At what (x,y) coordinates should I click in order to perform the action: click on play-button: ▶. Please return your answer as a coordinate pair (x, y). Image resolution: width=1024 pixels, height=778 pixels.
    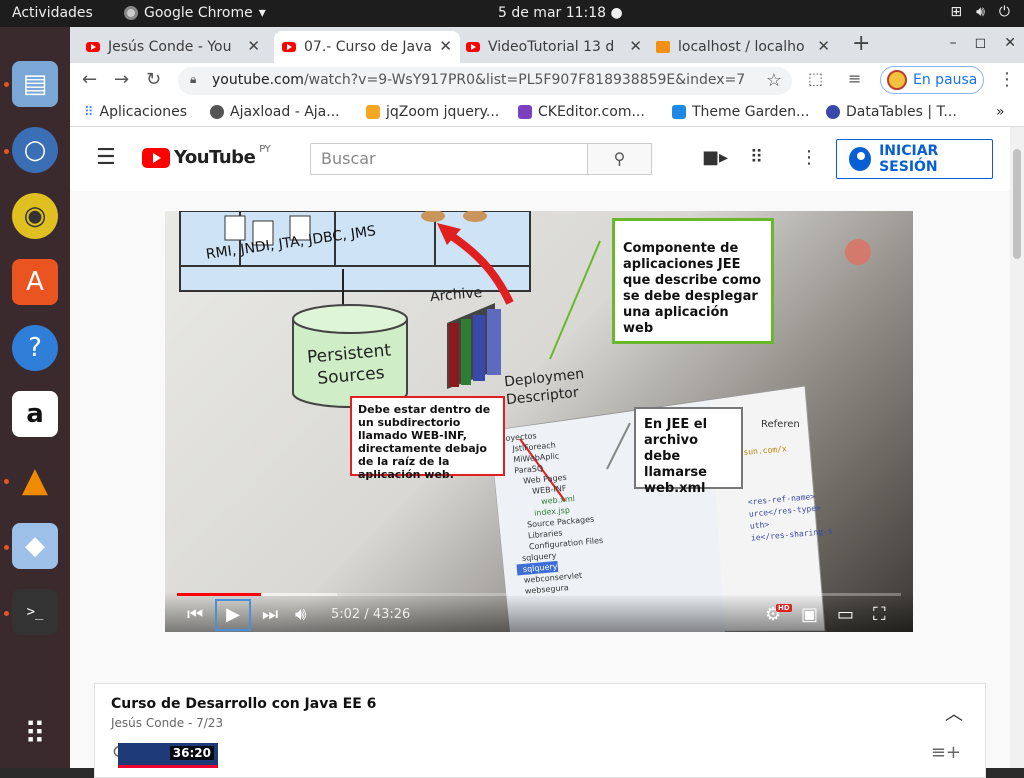
    Looking at the image, I should click on (233, 615).